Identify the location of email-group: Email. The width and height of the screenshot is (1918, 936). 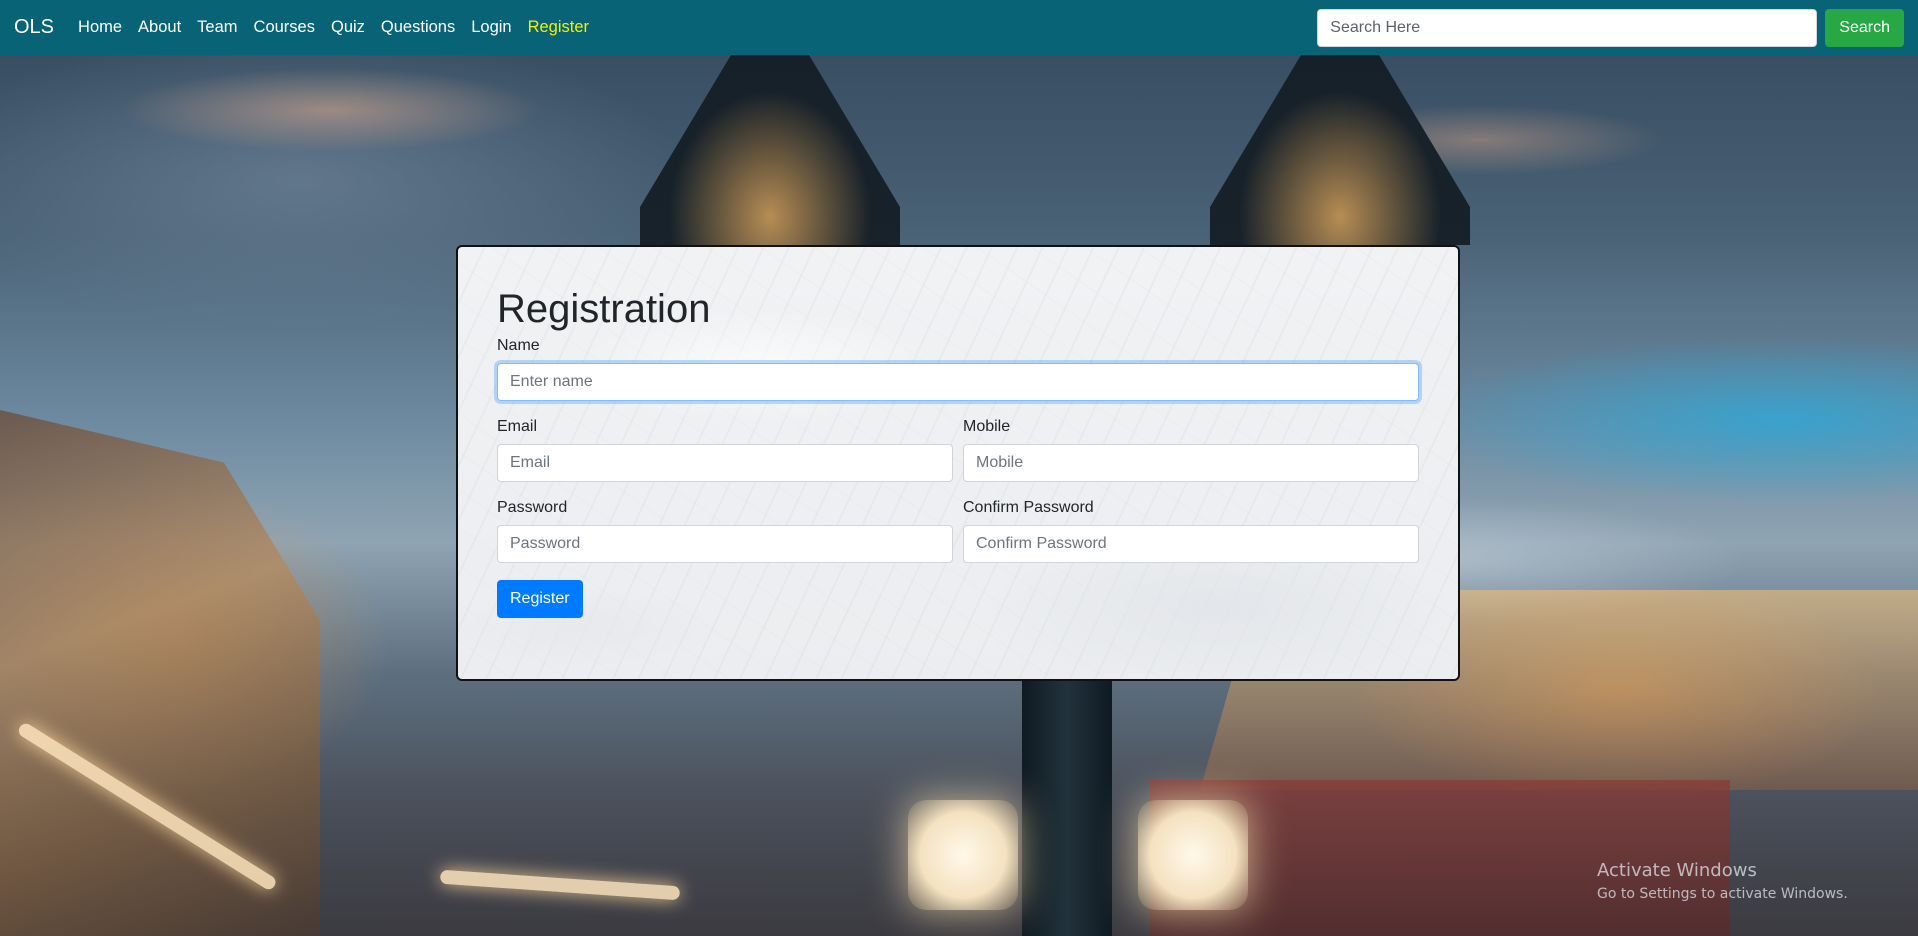
(725, 450).